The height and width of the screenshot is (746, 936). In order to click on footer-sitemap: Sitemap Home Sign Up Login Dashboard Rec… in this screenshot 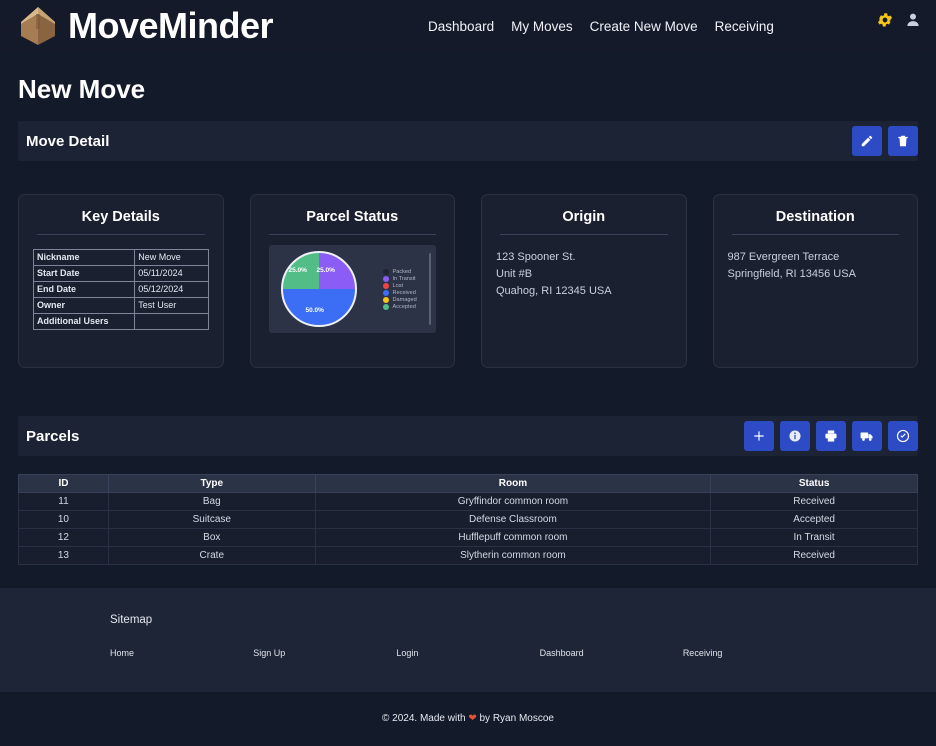, I will do `click(468, 640)`.